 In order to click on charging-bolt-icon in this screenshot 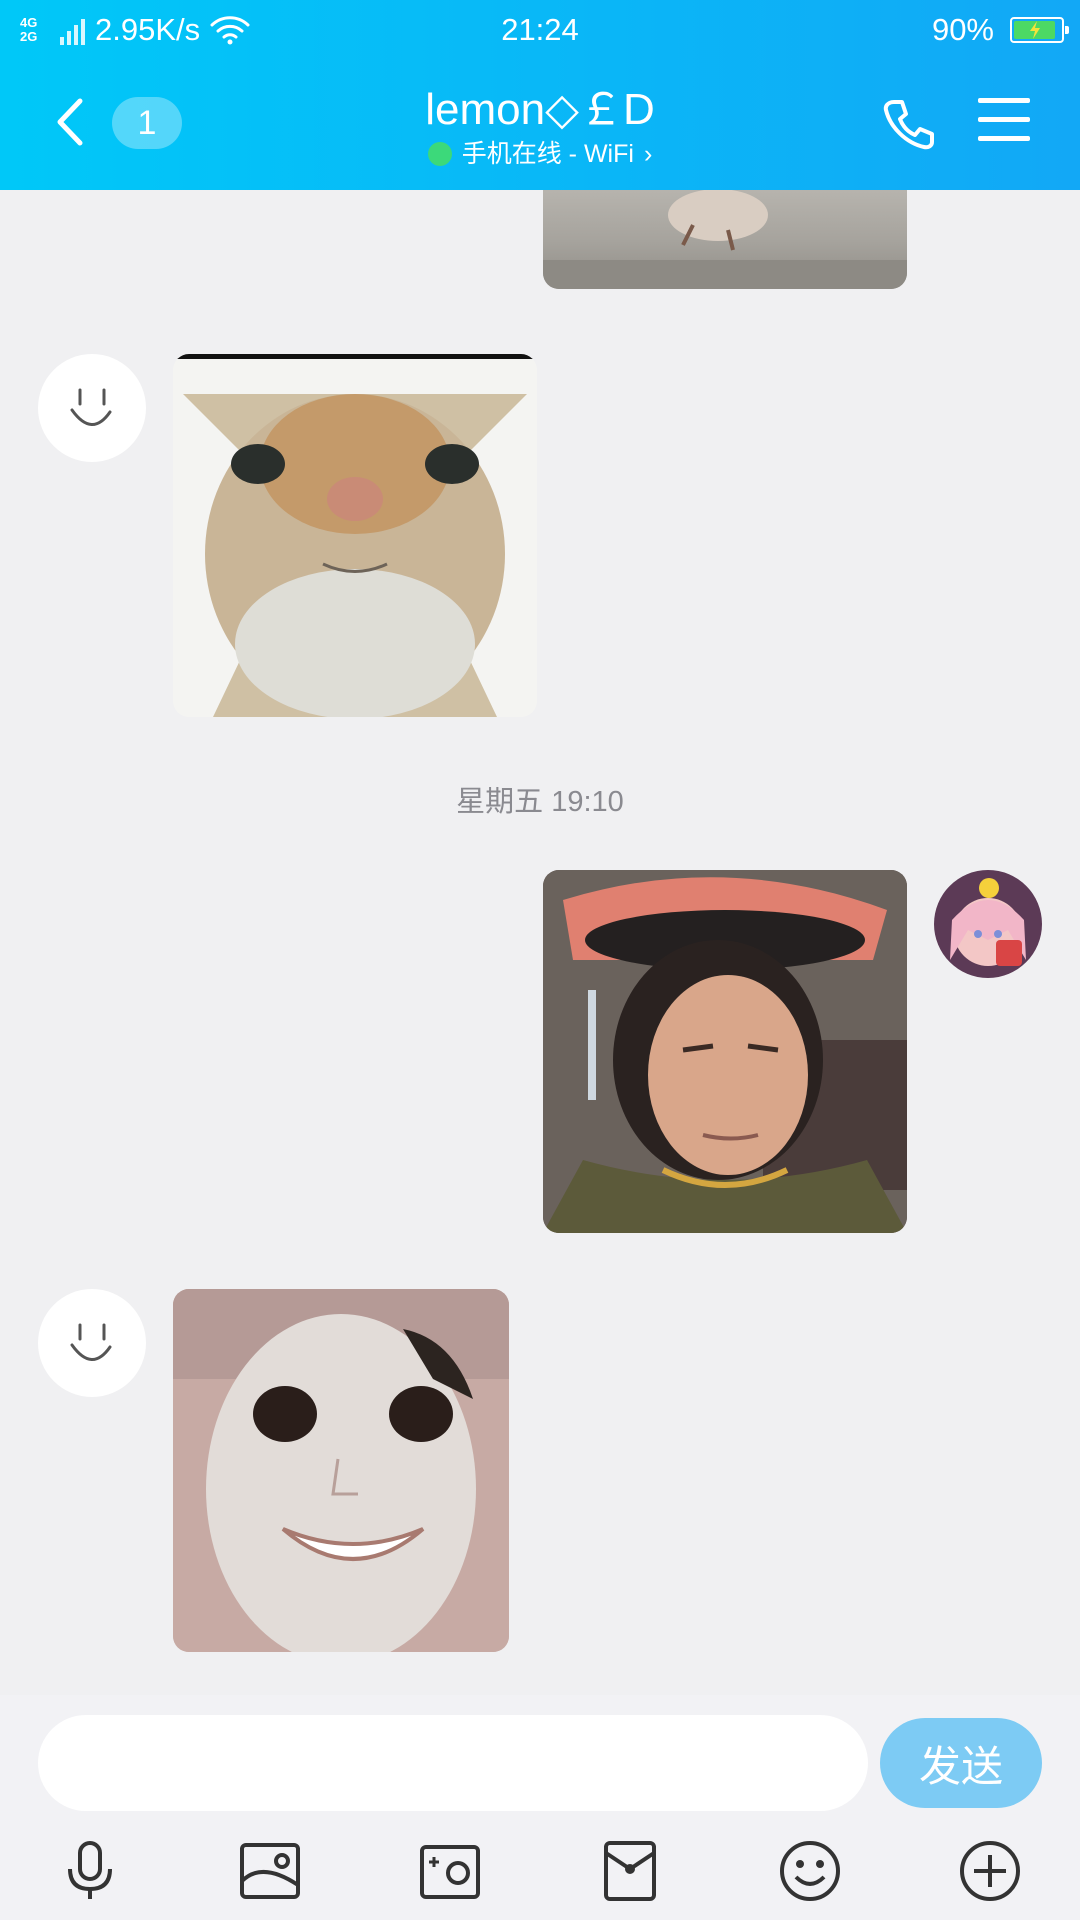, I will do `click(1034, 30)`.